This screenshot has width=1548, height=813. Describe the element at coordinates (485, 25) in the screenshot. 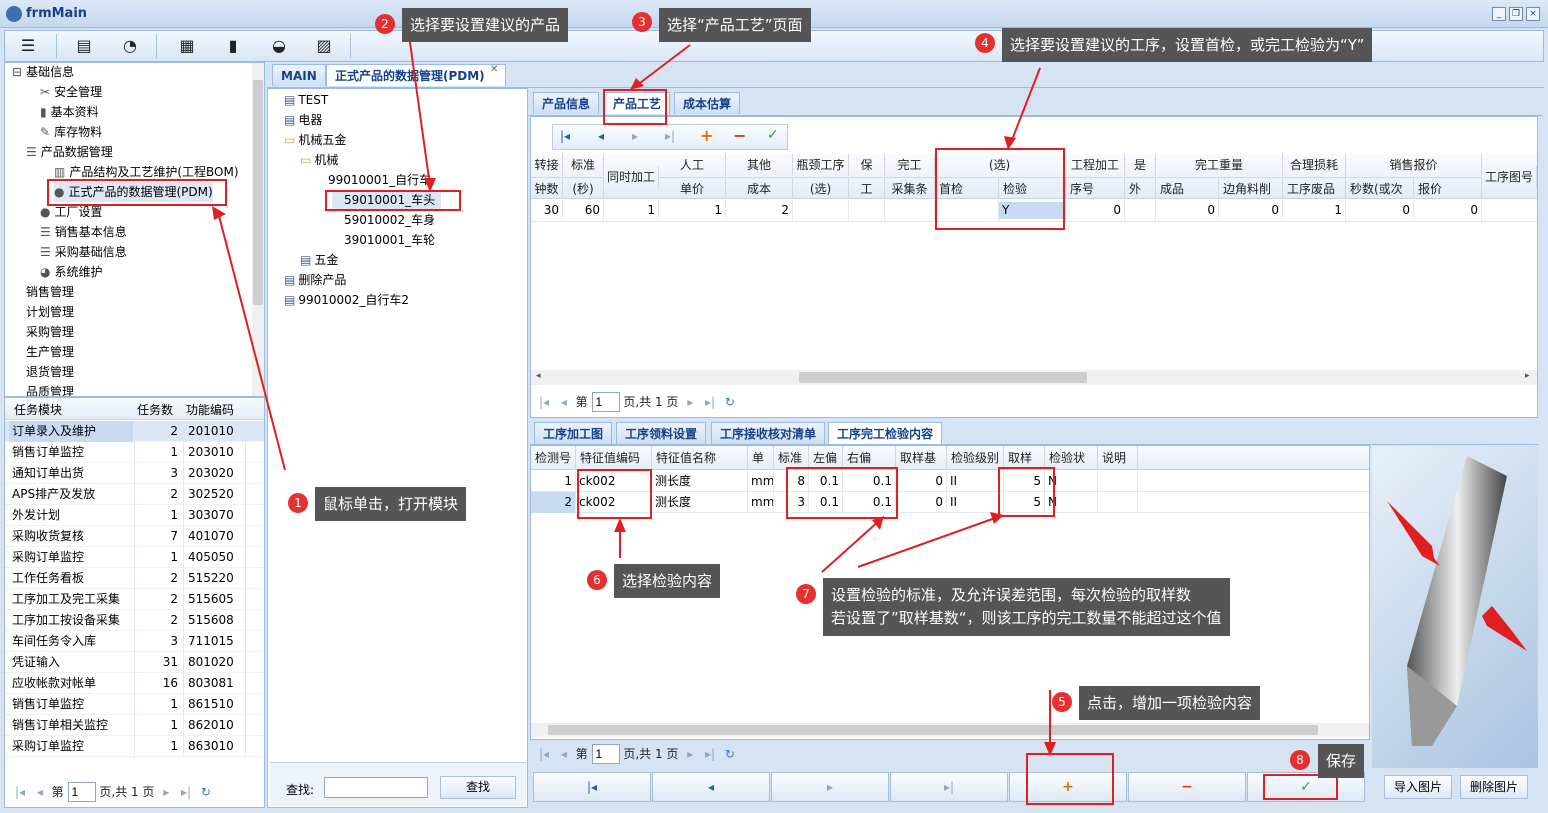

I see `callout-2: 选择要设置建议的产品` at that location.